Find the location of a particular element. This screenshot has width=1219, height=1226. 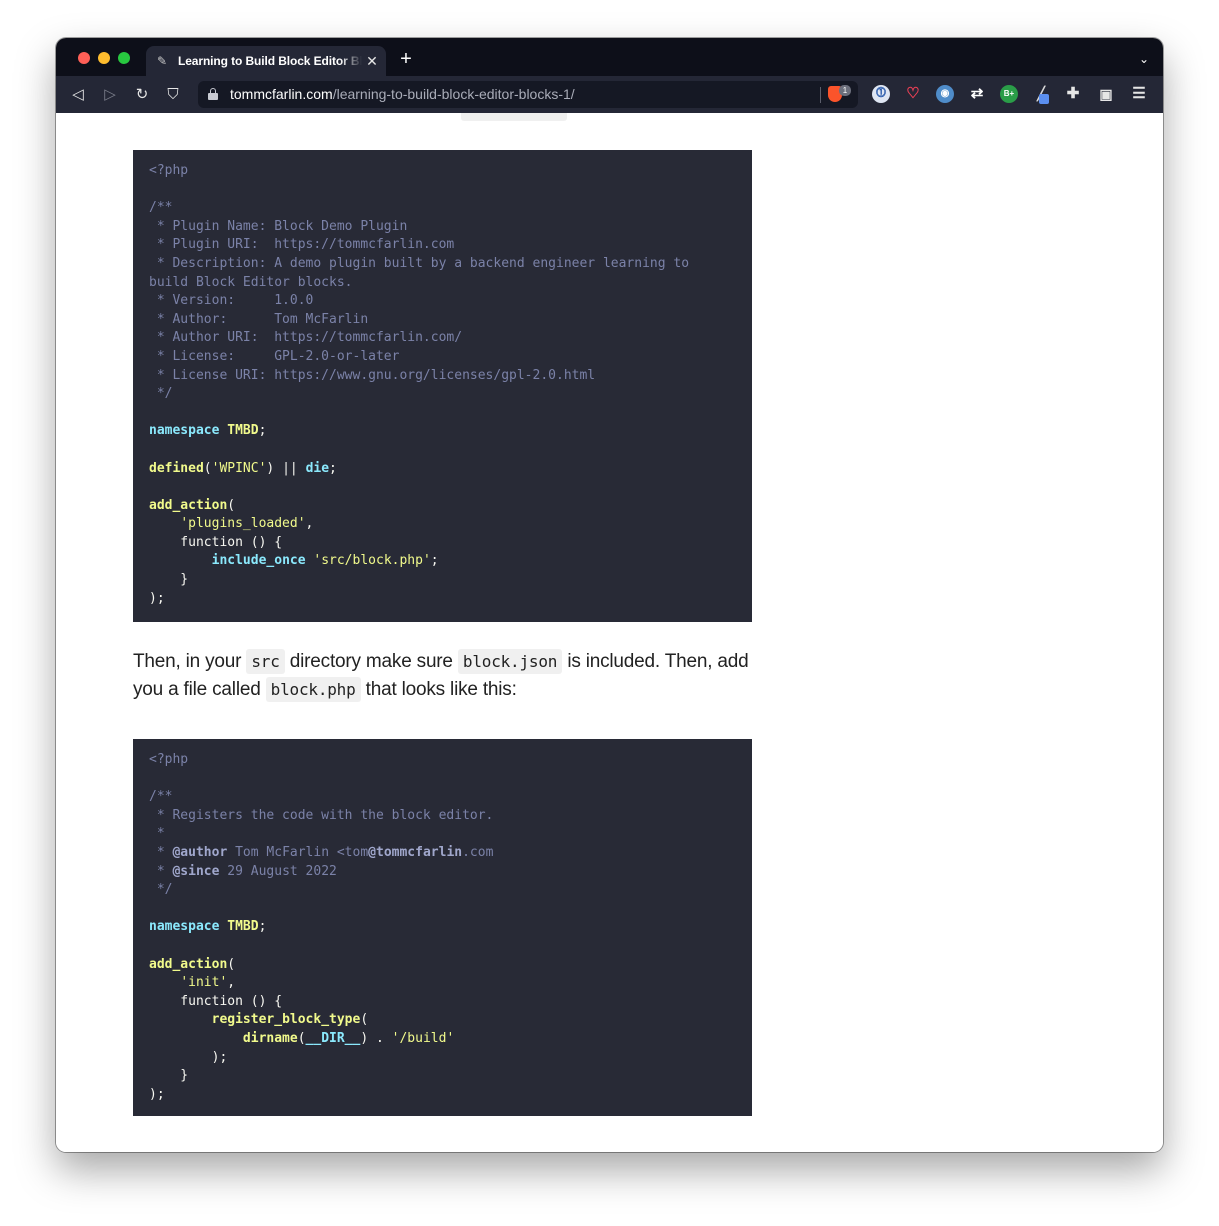

onepassword-icon: ⓵ is located at coordinates (881, 94).